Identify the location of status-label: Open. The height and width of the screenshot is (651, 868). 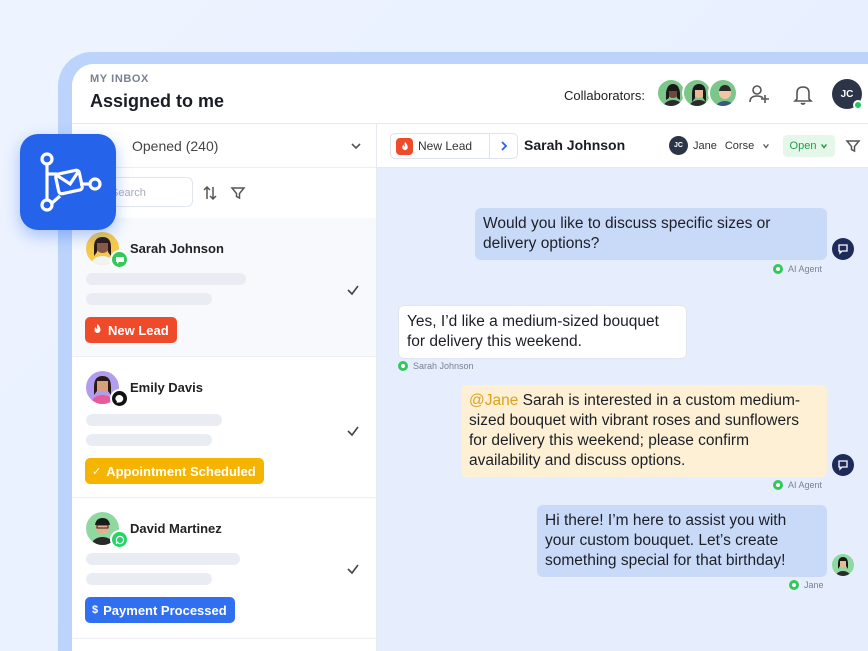
(803, 146).